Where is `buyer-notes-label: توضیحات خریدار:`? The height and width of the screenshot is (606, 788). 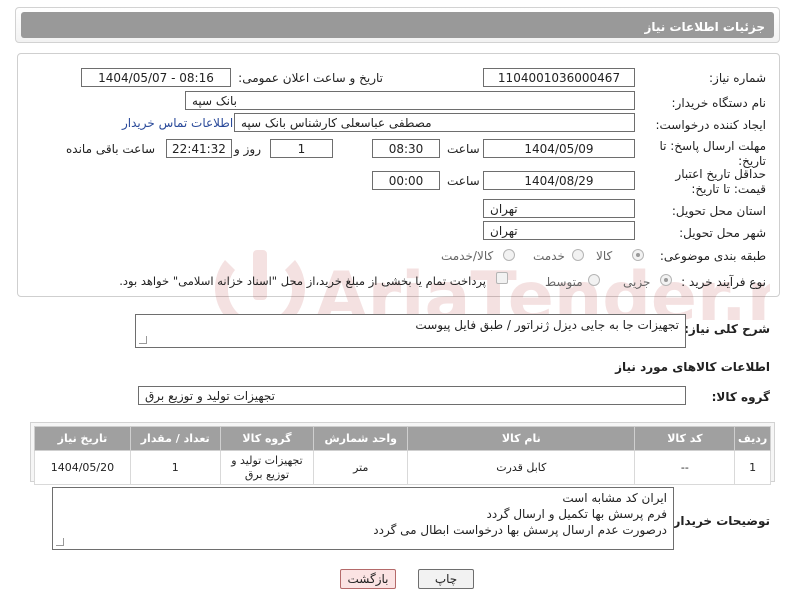 buyer-notes-label: توضیحات خریدار: is located at coordinates (719, 521).